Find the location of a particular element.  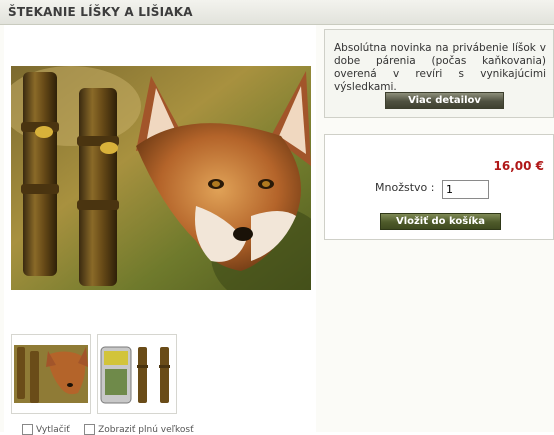

purchase-box: 16,00 € Množstvo : Vložiť do košíka is located at coordinates (439, 187).